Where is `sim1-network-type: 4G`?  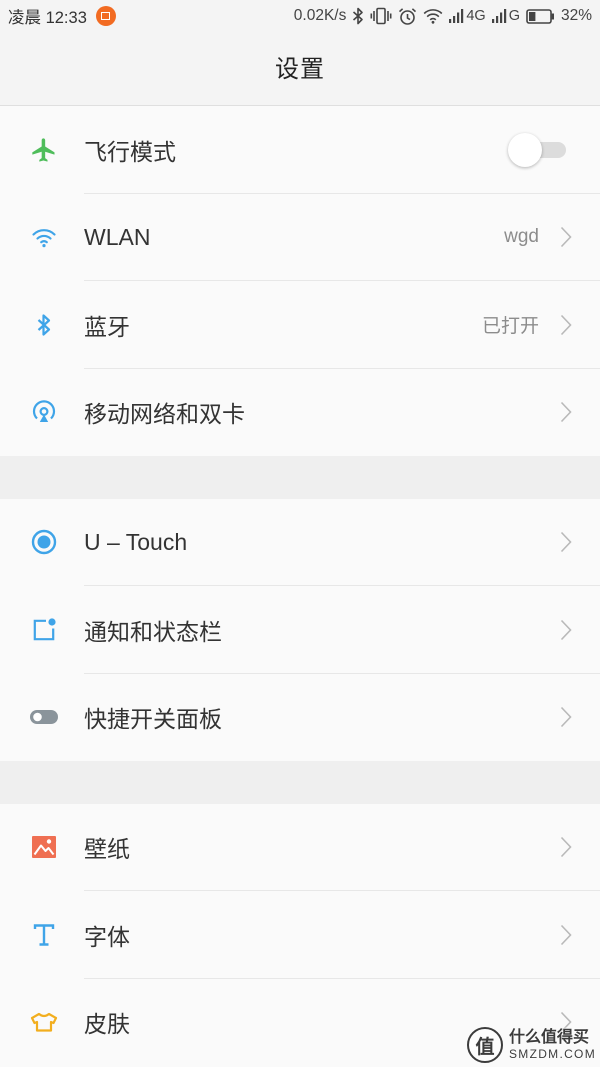
sim1-network-type: 4G is located at coordinates (476, 16).